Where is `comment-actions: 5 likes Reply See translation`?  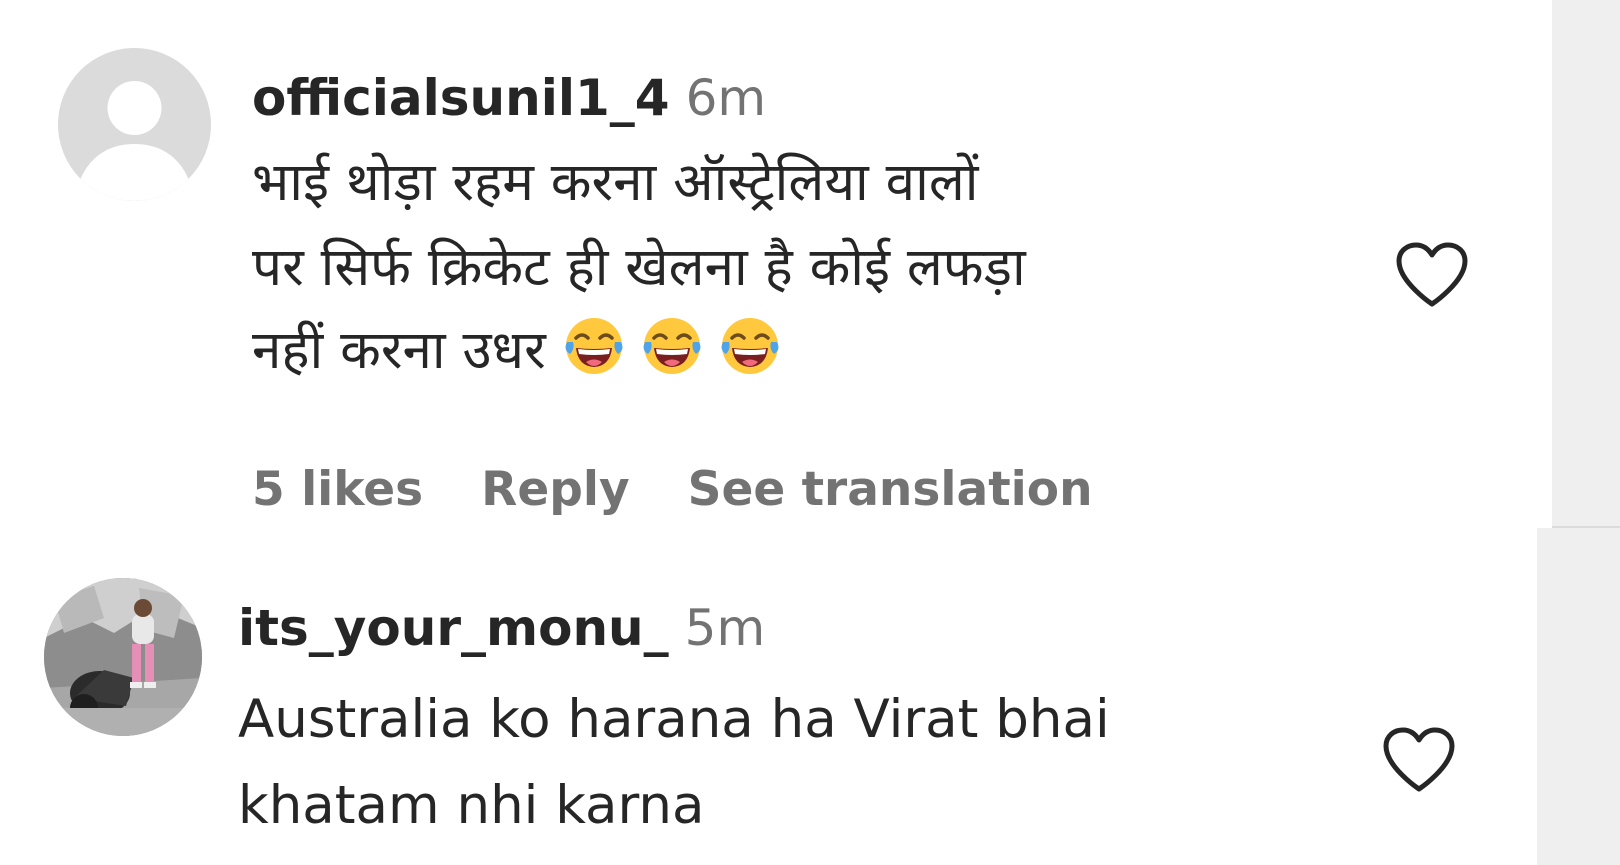
comment-actions: 5 likes Reply See translation is located at coordinates (701, 490).